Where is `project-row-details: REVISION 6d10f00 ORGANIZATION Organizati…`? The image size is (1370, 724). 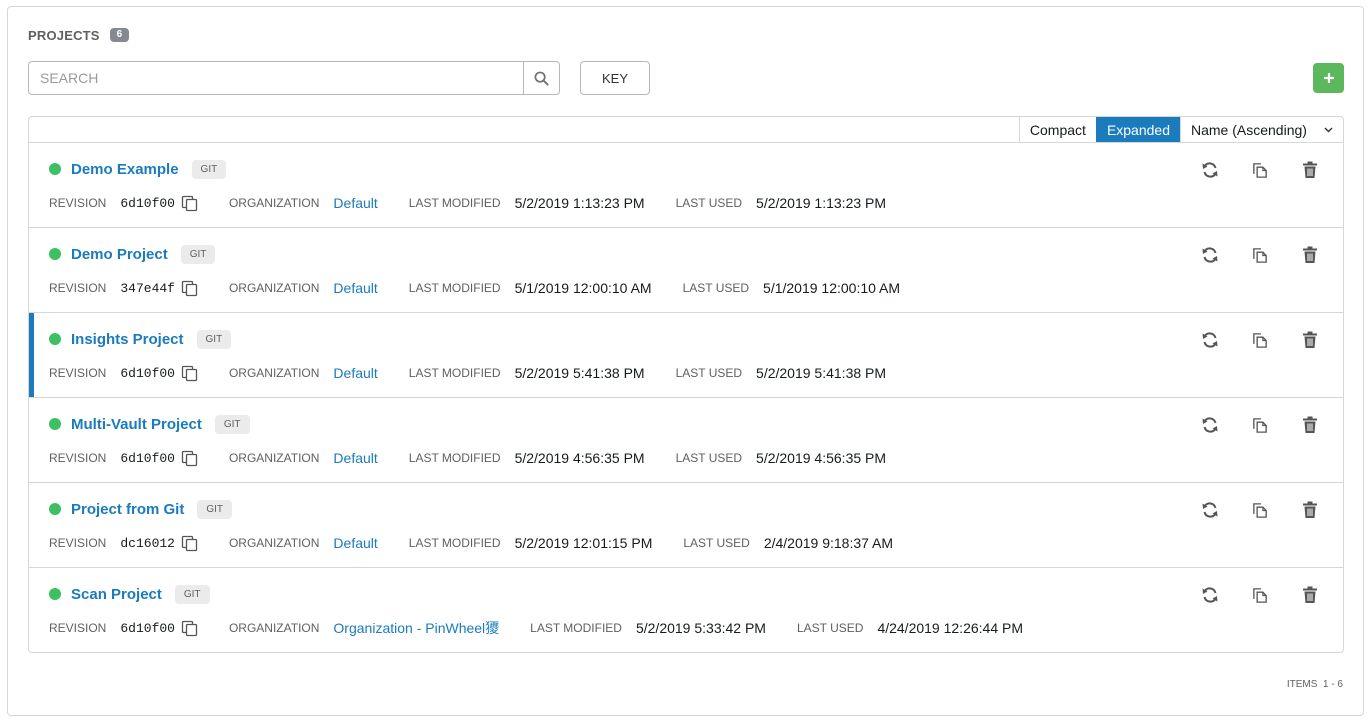 project-row-details: REVISION 6d10f00 ORGANIZATION Organizati… is located at coordinates (551, 628).